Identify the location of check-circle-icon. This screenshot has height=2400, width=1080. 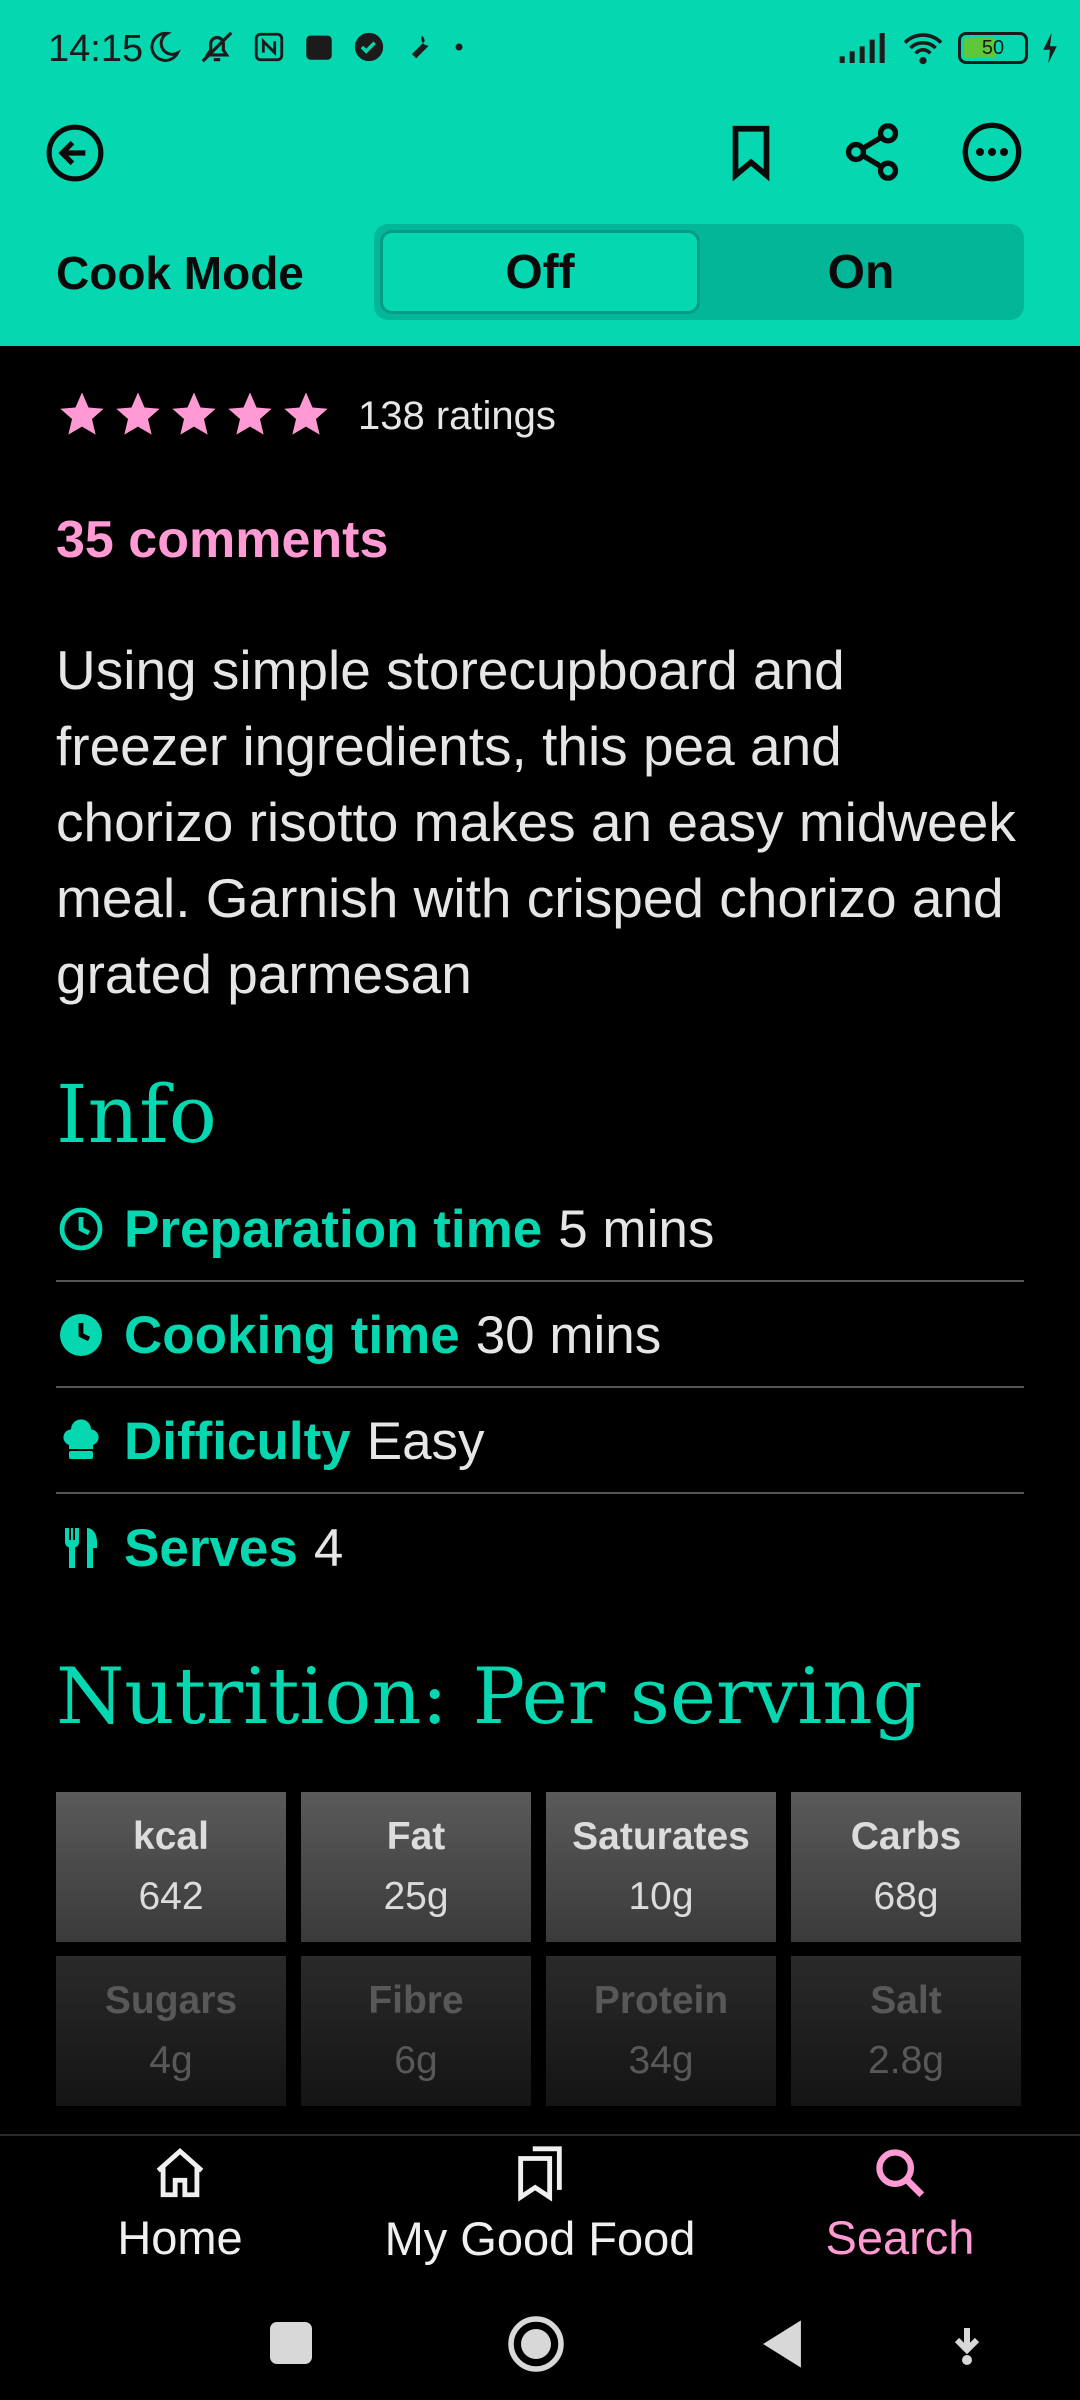
(369, 47).